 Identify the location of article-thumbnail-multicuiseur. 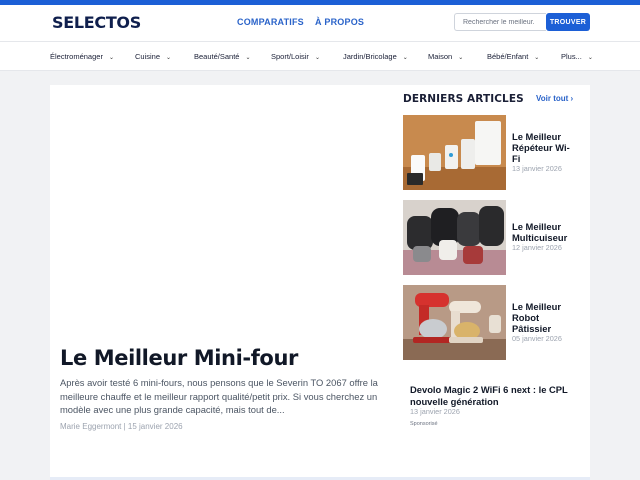
(454, 237).